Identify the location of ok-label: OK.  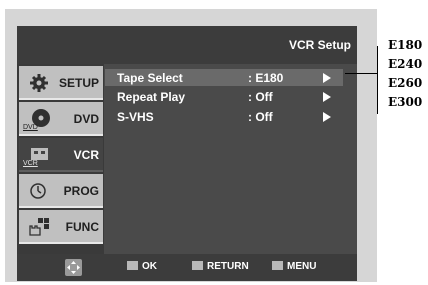
(149, 266).